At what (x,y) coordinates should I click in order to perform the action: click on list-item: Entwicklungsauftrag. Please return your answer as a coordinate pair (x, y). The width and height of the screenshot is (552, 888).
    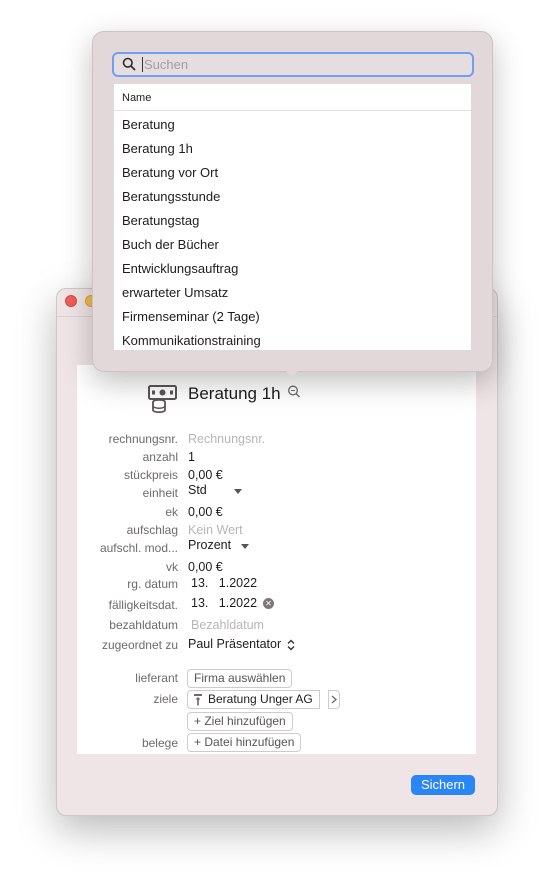
    Looking at the image, I should click on (180, 268).